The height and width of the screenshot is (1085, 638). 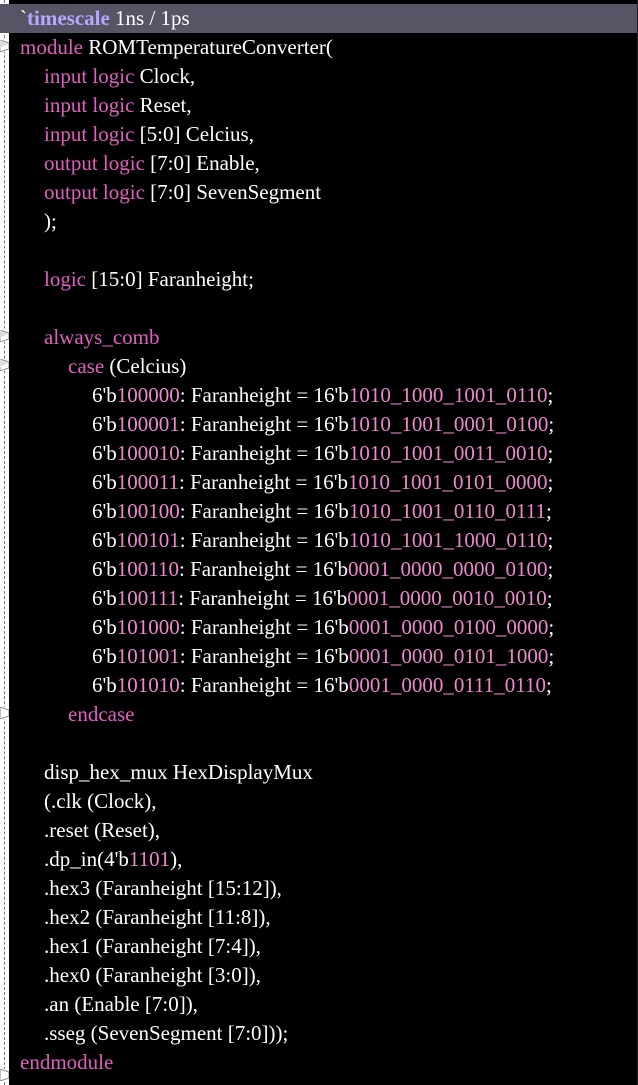 I want to click on code-line-1: `timescale 1ns / 1ps, so click(x=319, y=18).